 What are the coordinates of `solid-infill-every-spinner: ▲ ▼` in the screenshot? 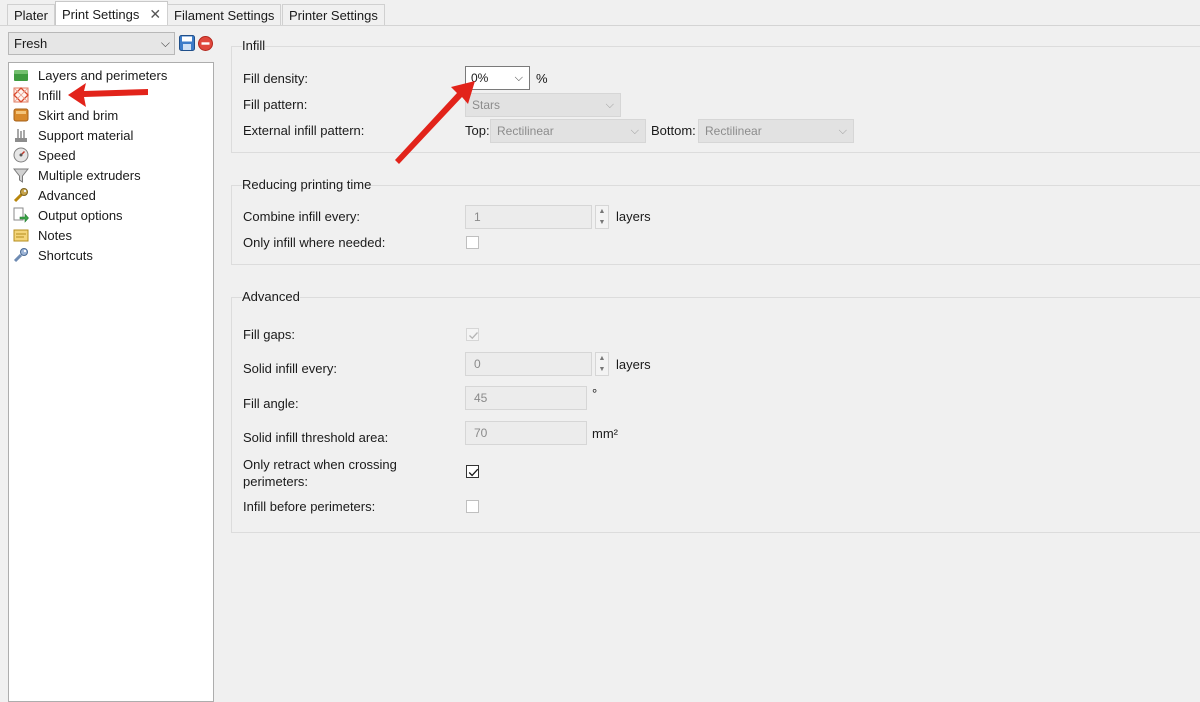 It's located at (602, 364).